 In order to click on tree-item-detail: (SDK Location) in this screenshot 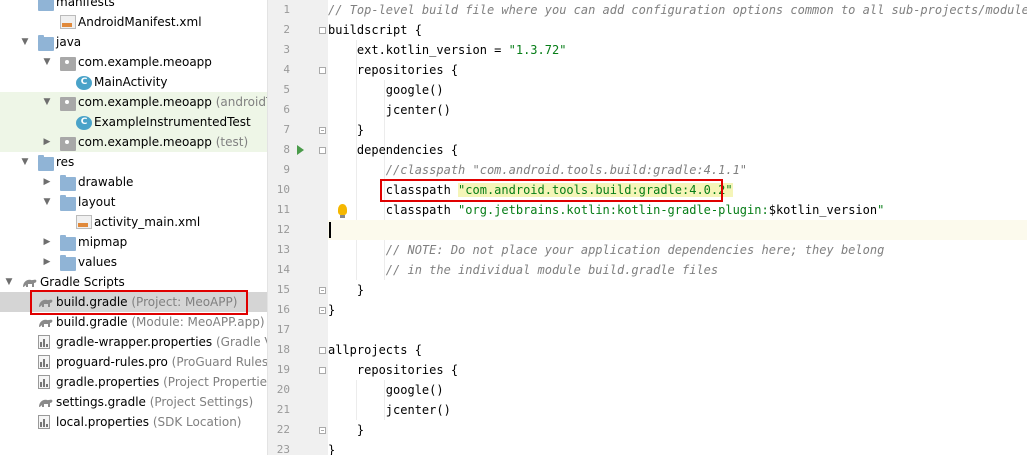, I will do `click(195, 422)`.